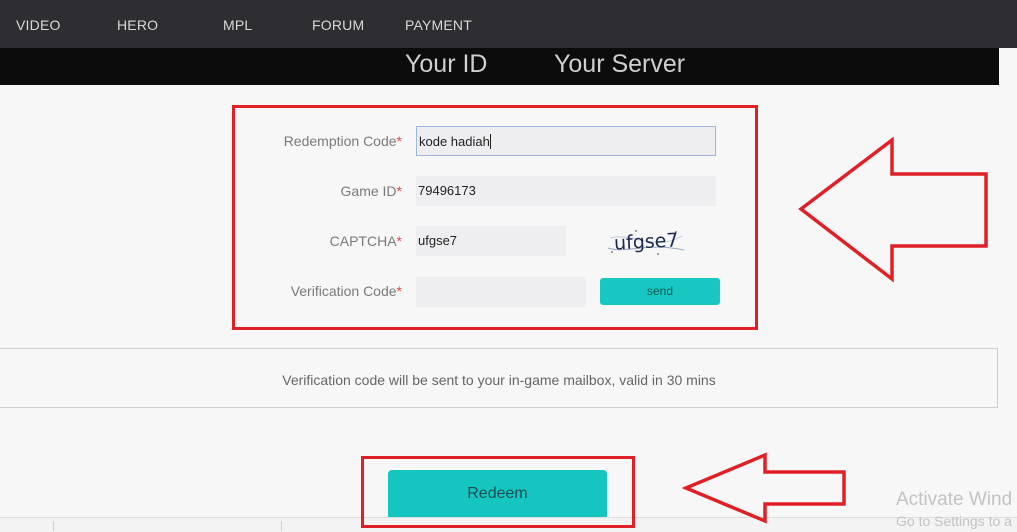 The width and height of the screenshot is (1017, 532). Describe the element at coordinates (499, 66) in the screenshot. I see `hero-banner: Your ID Your Server` at that location.